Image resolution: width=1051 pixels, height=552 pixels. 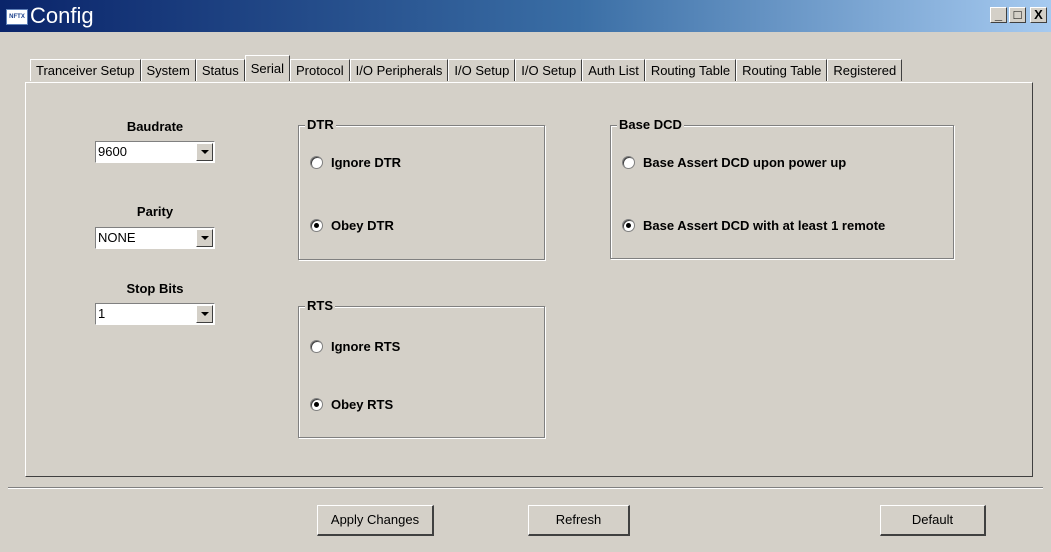 I want to click on separator, so click(x=525, y=488).